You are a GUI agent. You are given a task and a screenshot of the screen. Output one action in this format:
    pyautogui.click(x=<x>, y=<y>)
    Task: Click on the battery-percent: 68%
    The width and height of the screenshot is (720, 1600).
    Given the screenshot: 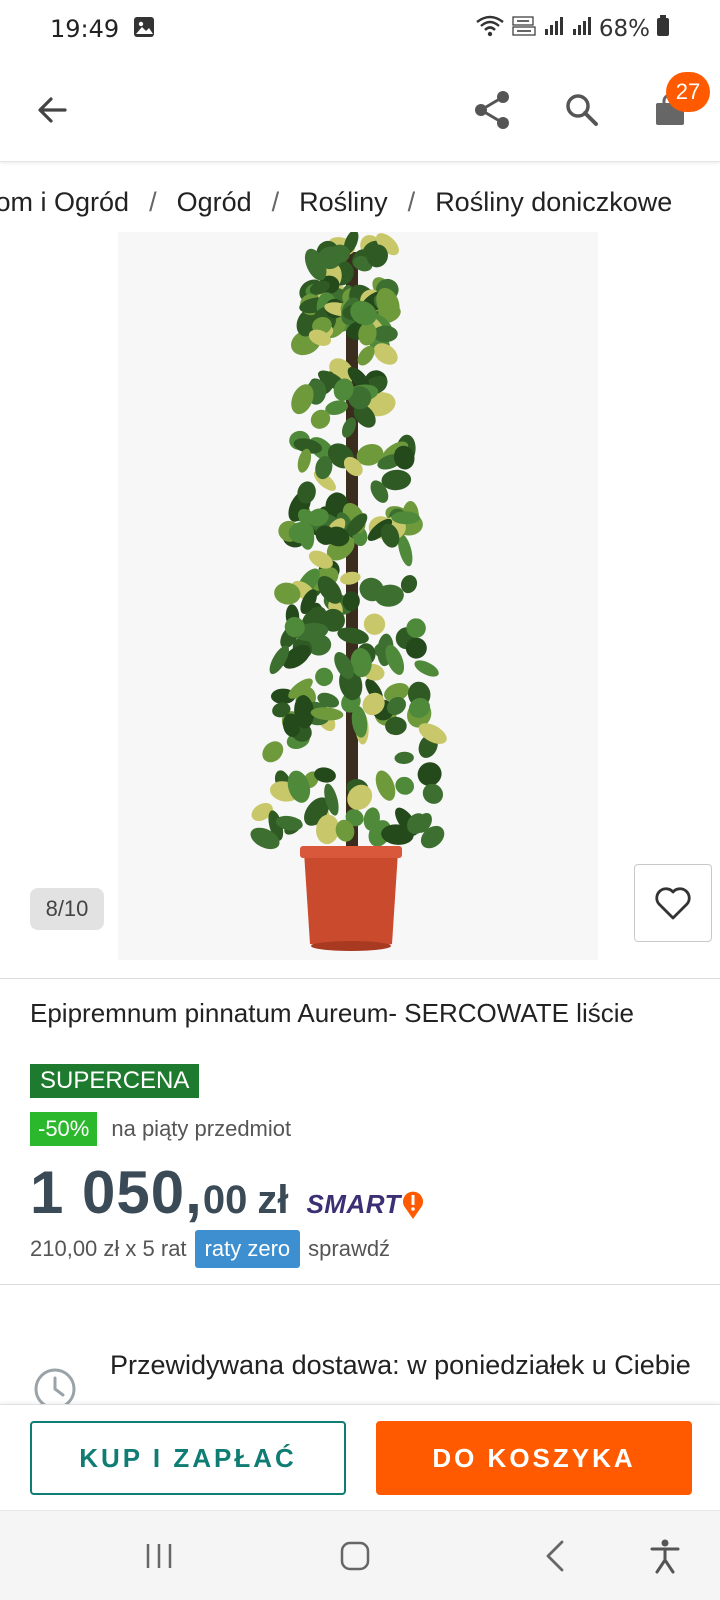 What is the action you would take?
    pyautogui.click(x=624, y=29)
    